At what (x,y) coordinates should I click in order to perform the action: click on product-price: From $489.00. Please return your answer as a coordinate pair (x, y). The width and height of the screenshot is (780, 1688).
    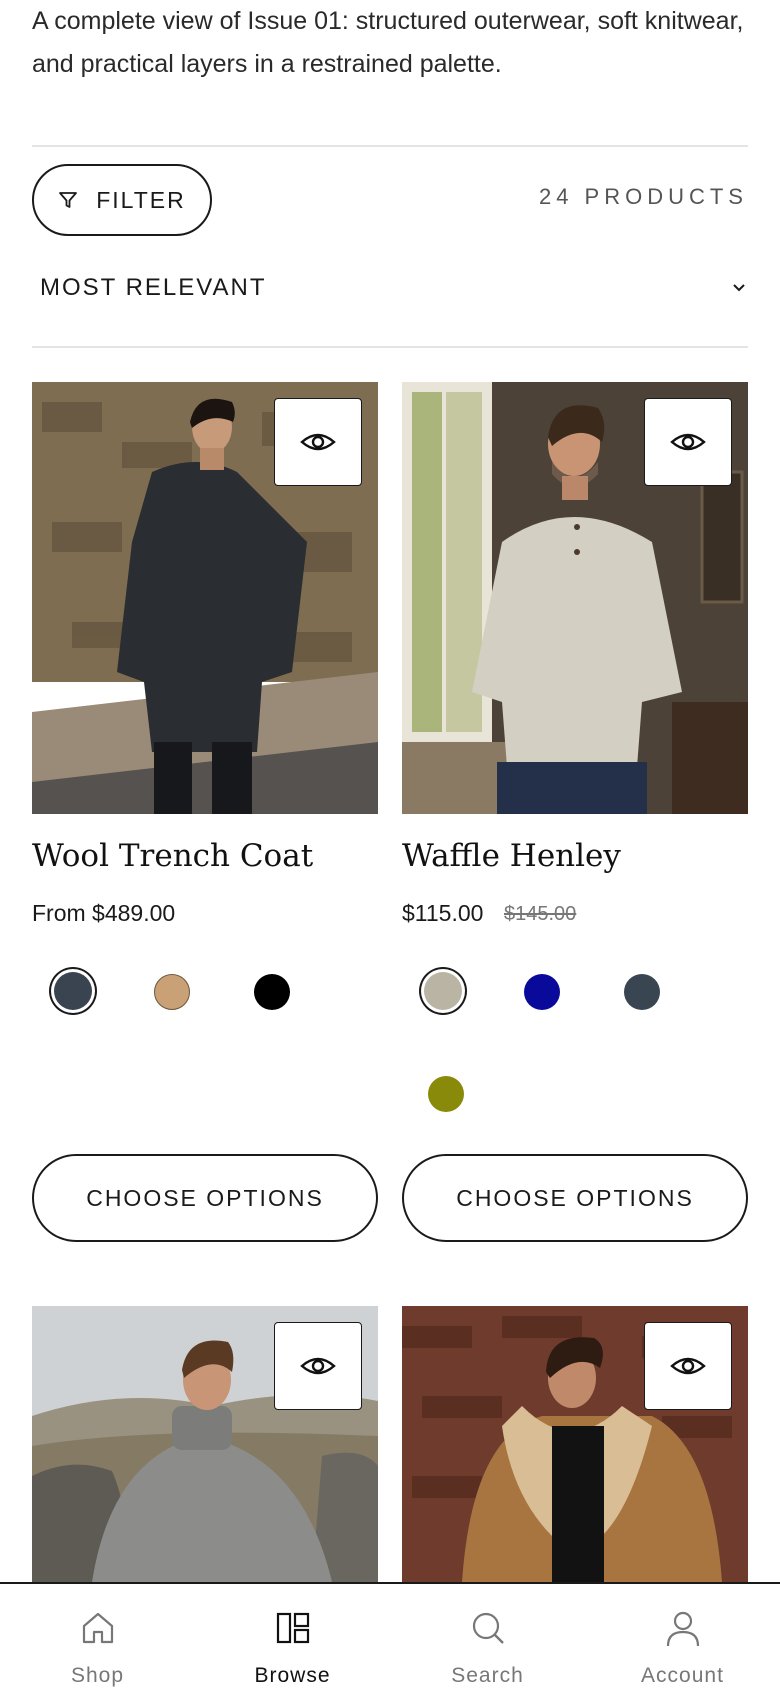
    Looking at the image, I should click on (104, 913).